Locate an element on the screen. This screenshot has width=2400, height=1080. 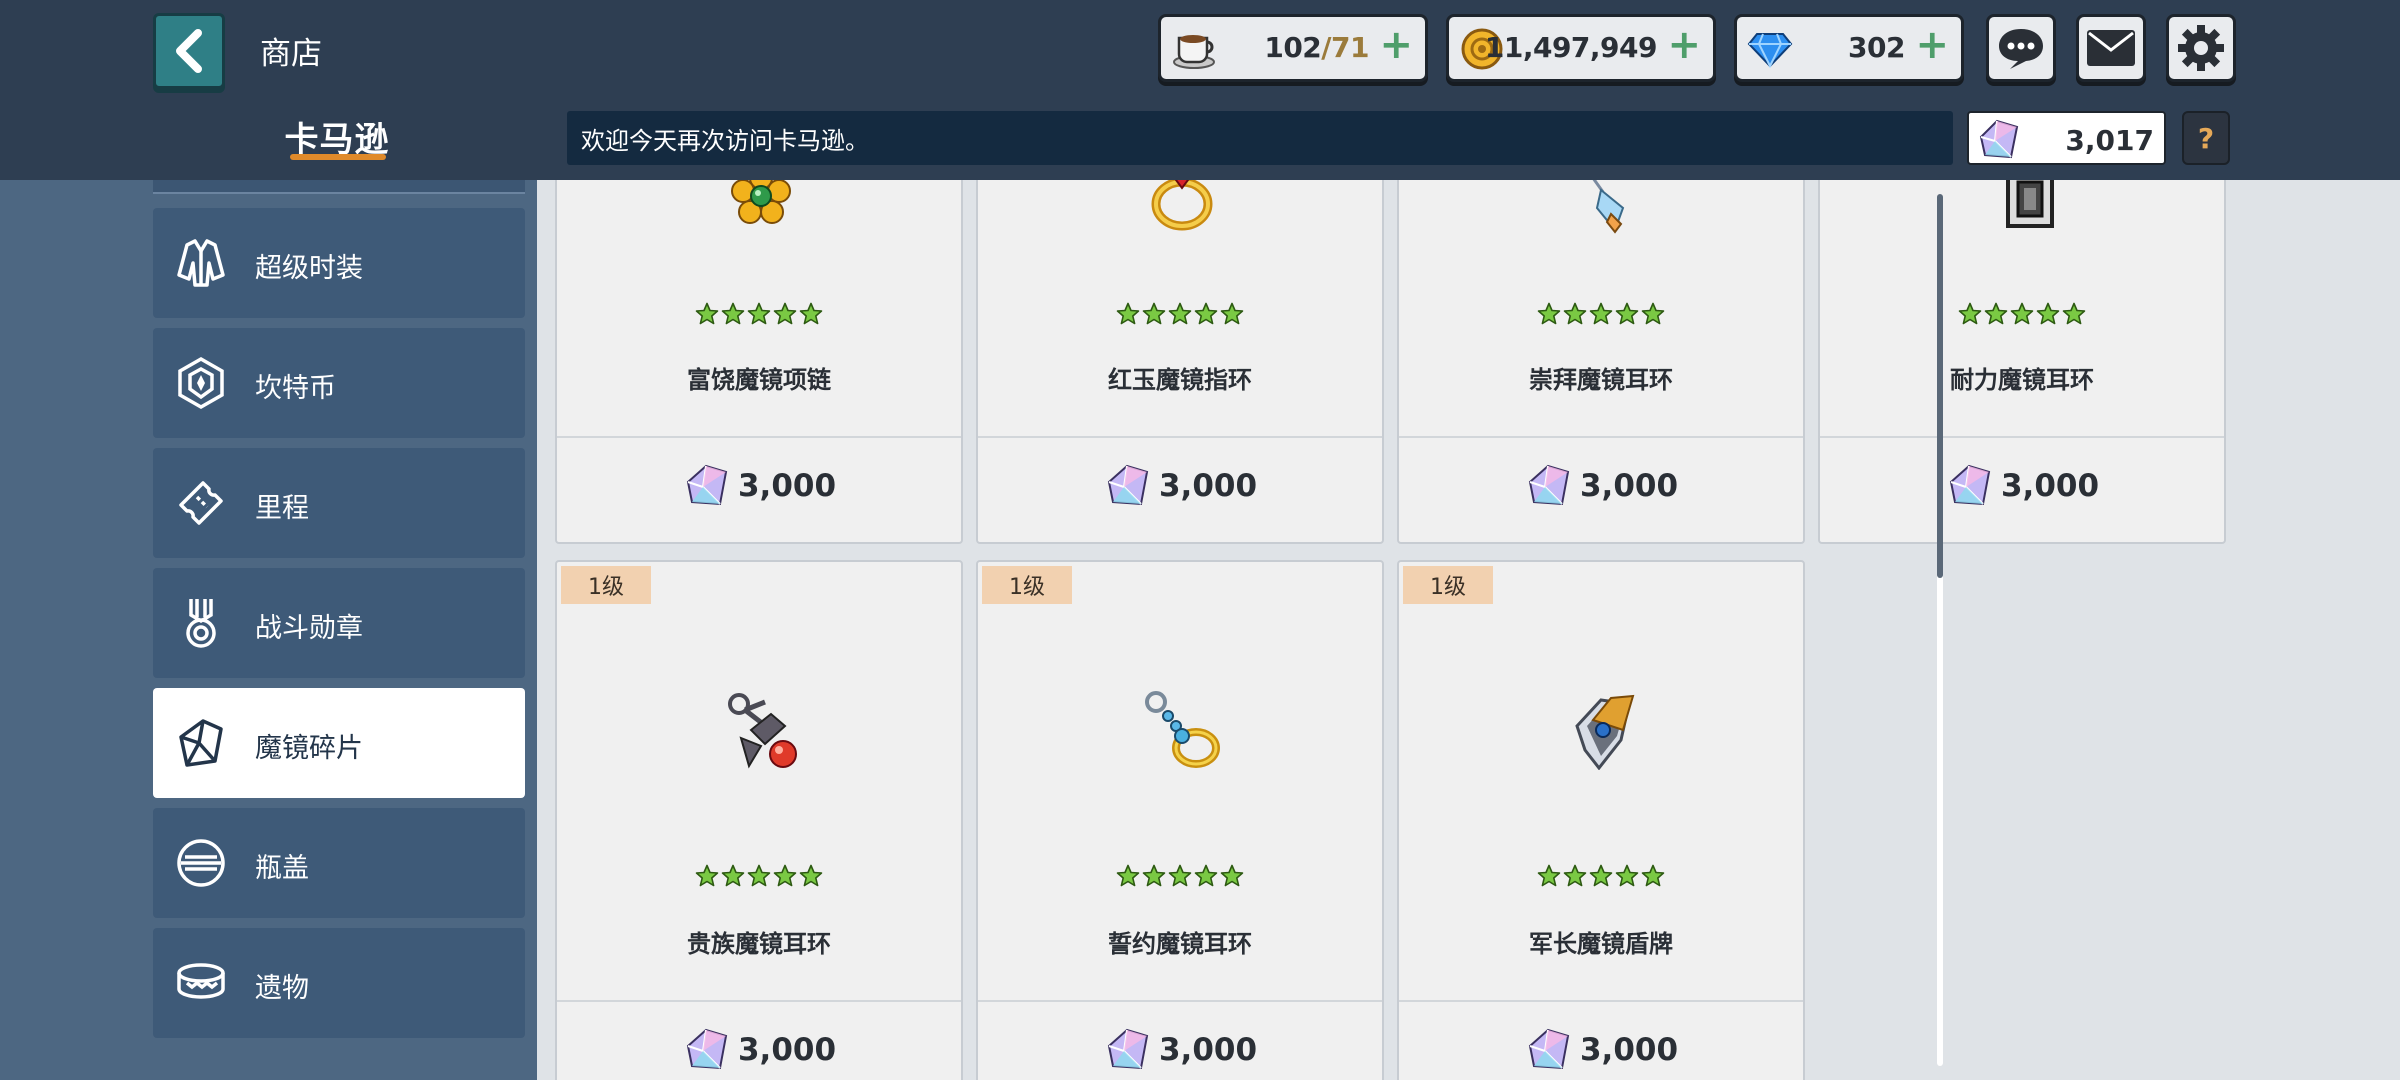
sidebar-item-hexagon-coin: 坎特币 is located at coordinates (339, 383).